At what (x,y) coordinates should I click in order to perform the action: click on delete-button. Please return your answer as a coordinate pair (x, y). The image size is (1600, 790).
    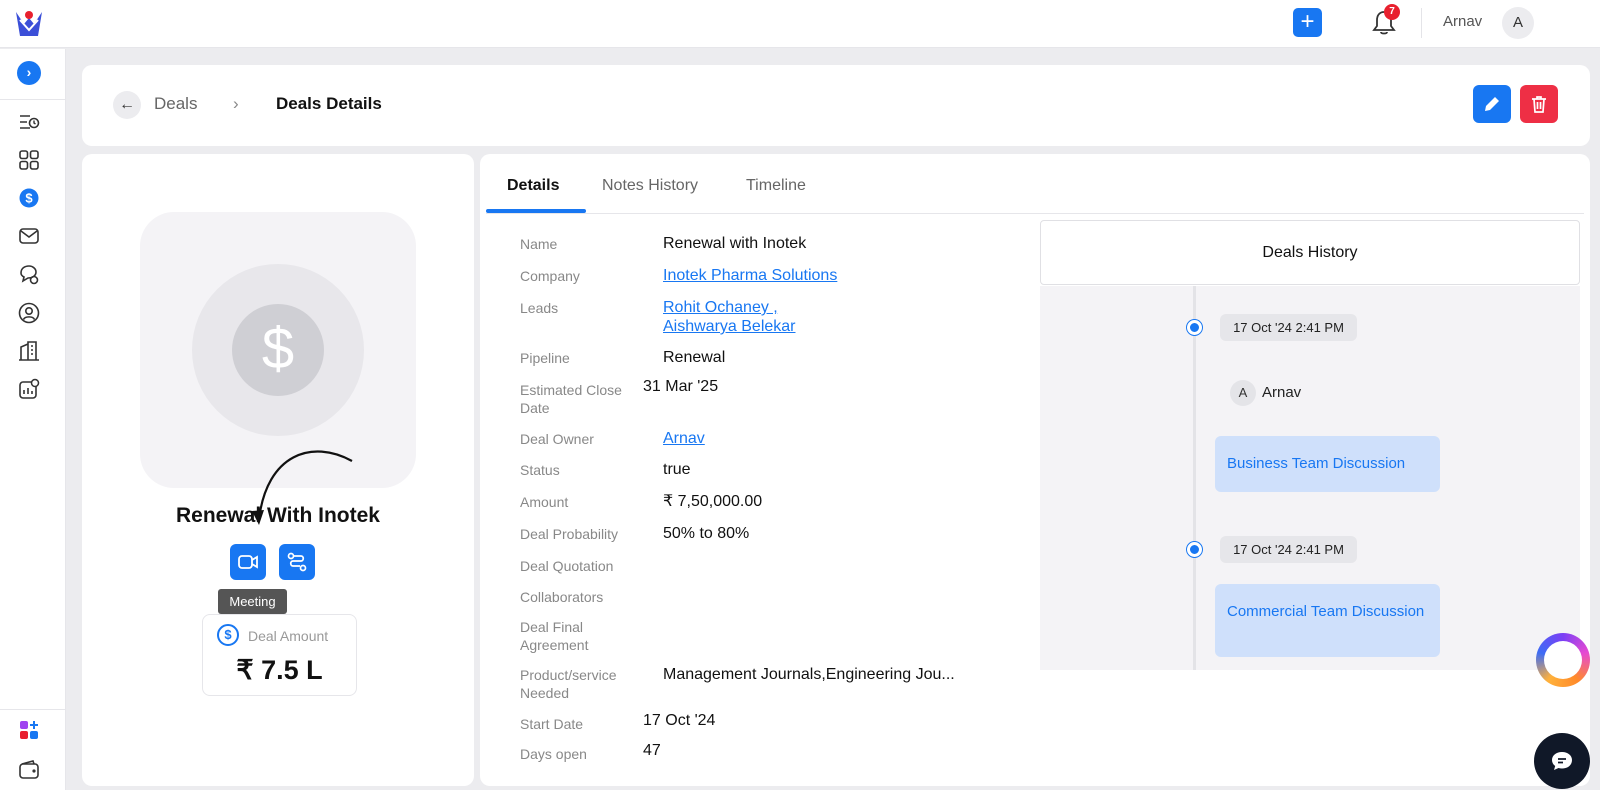
    Looking at the image, I should click on (1539, 104).